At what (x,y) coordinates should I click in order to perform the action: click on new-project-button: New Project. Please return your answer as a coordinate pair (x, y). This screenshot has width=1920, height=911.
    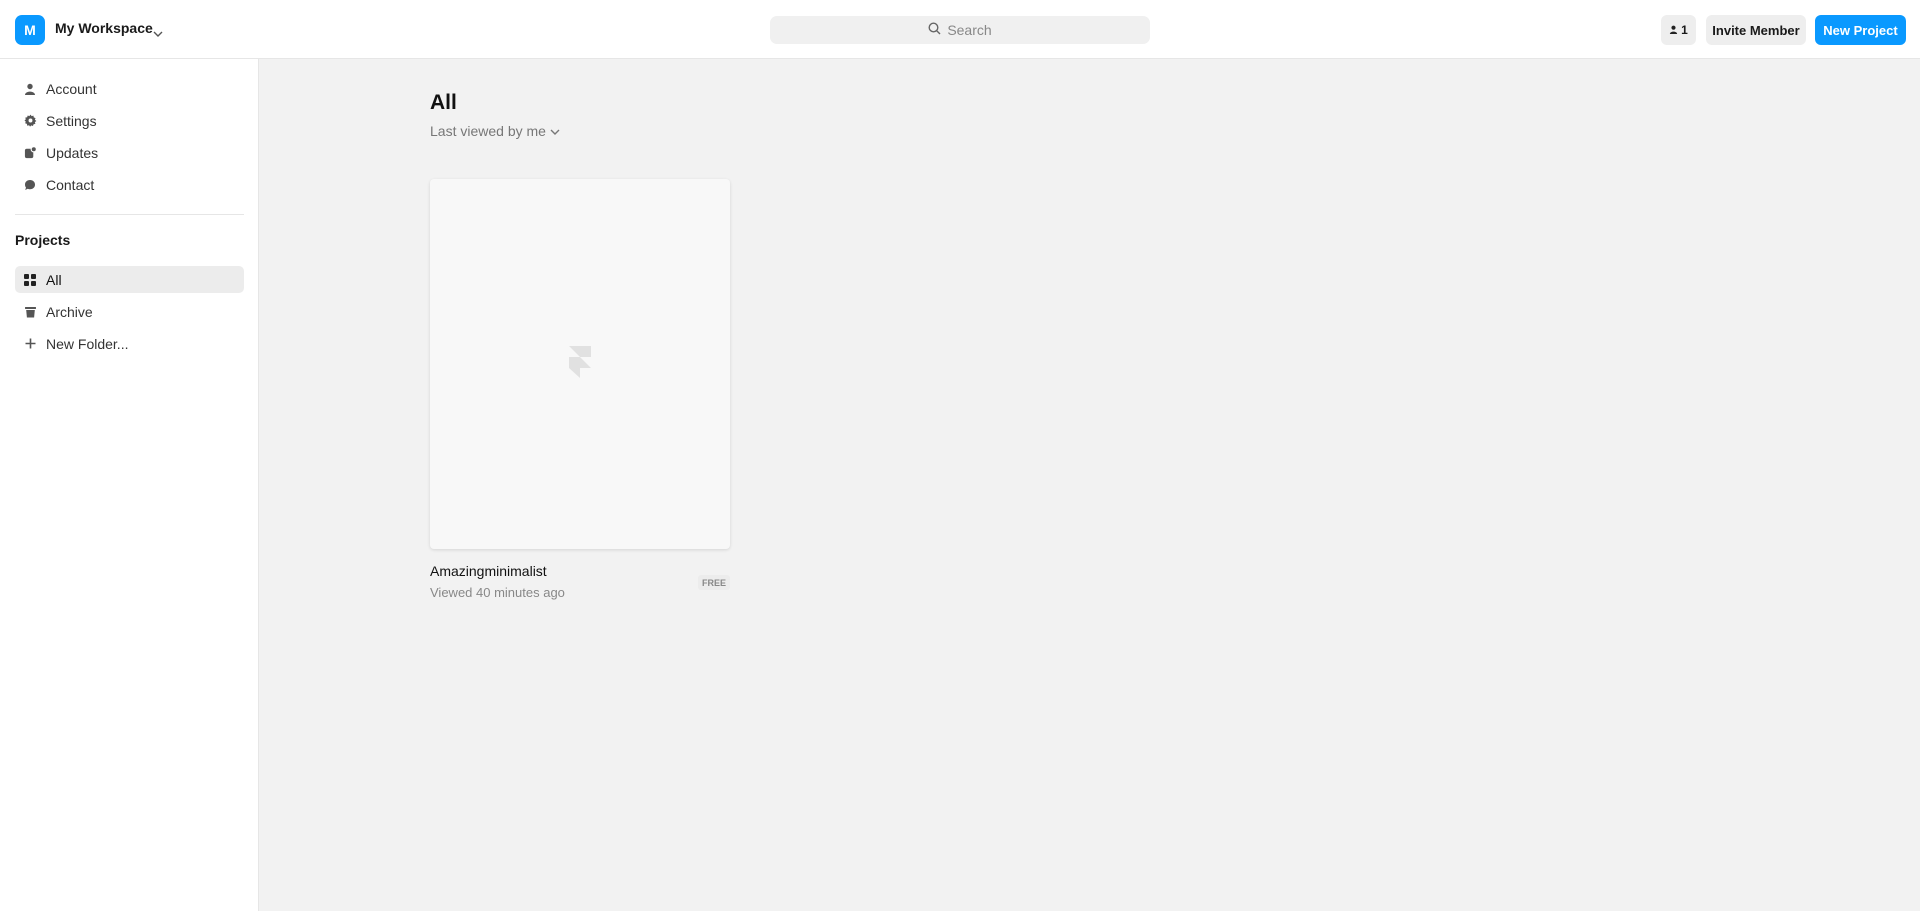
    Looking at the image, I should click on (1860, 30).